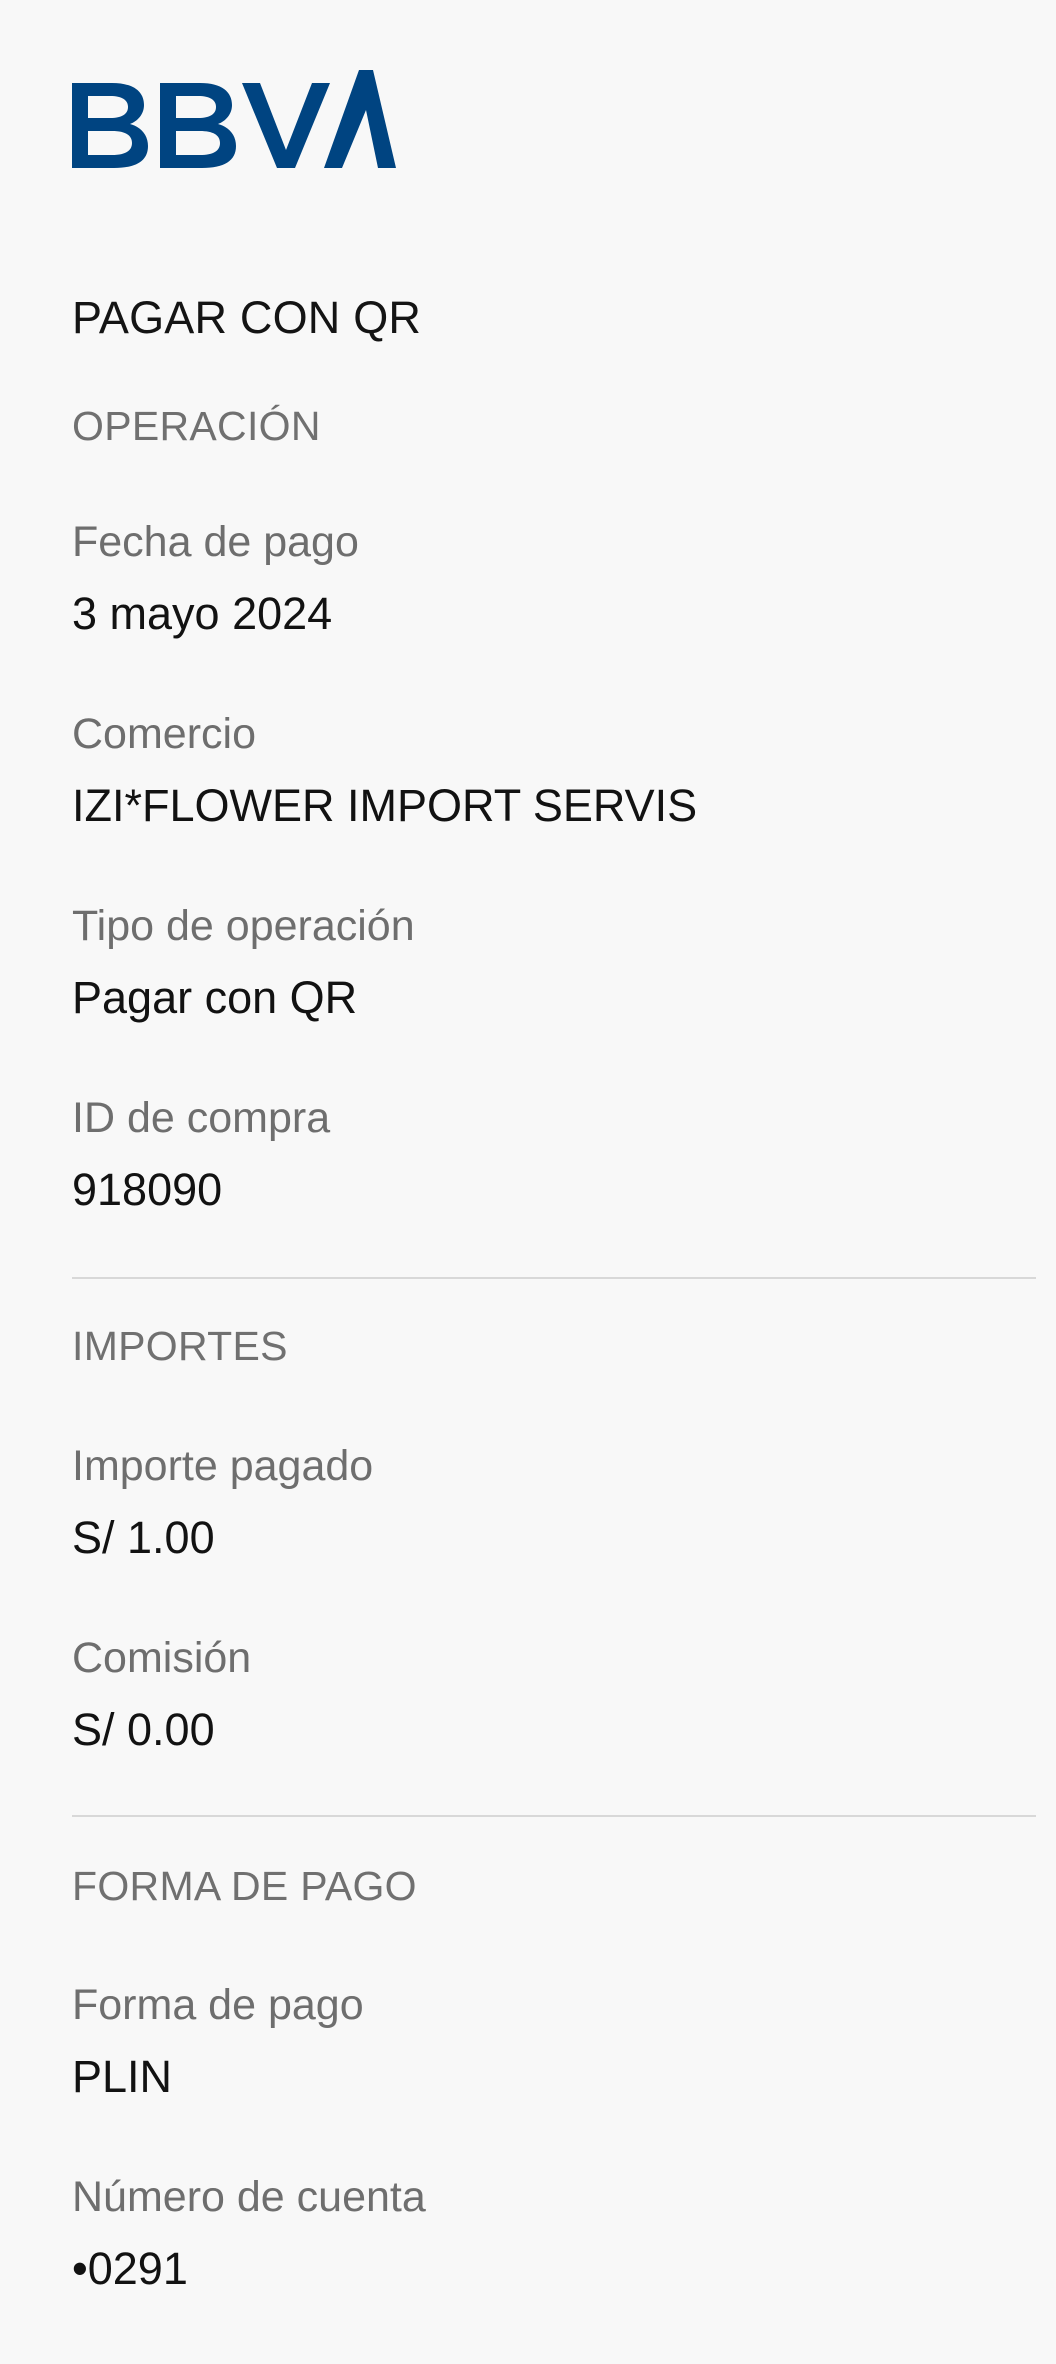 The height and width of the screenshot is (2364, 1056). What do you see at coordinates (247, 317) in the screenshot?
I see `page-title: PAGAR CON QR` at bounding box center [247, 317].